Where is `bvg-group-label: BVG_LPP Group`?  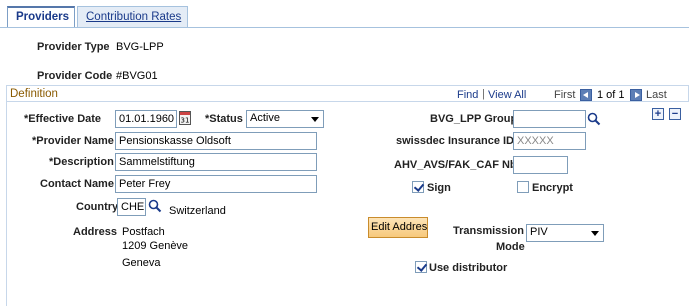
bvg-group-label: BVG_LPP Group is located at coordinates (474, 119).